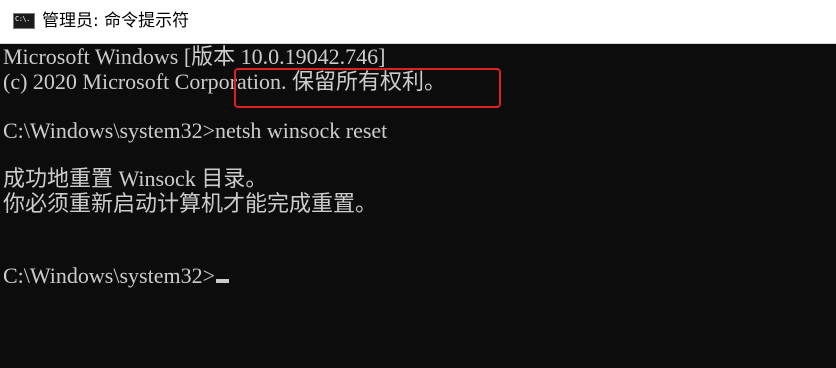  What do you see at coordinates (194, 56) in the screenshot?
I see `console-line-version: Microsoft Windows [版本 10.0.19042.746]` at bounding box center [194, 56].